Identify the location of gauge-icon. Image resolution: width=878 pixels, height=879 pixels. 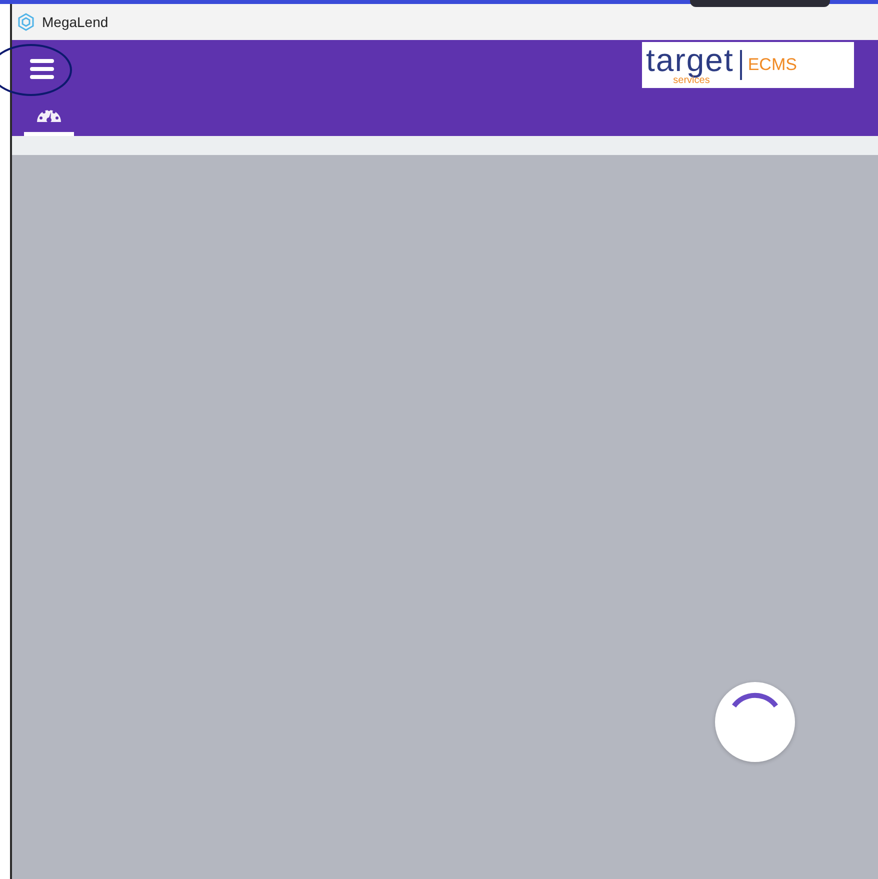
(49, 116).